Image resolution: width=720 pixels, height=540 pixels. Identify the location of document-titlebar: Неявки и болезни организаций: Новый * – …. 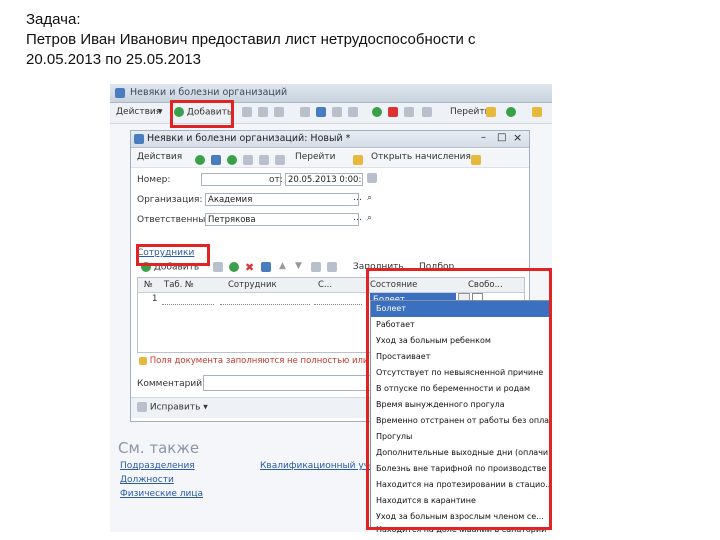
(330, 139).